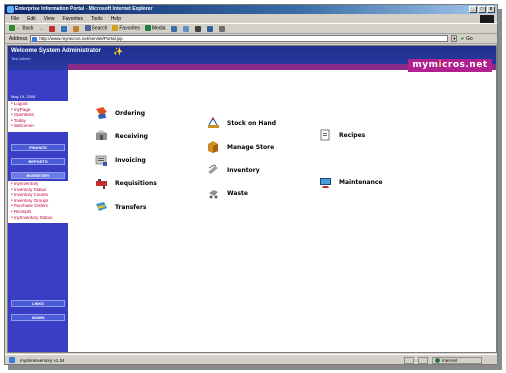 This screenshot has width=506, height=373. I want to click on media-button: Media, so click(155, 28).